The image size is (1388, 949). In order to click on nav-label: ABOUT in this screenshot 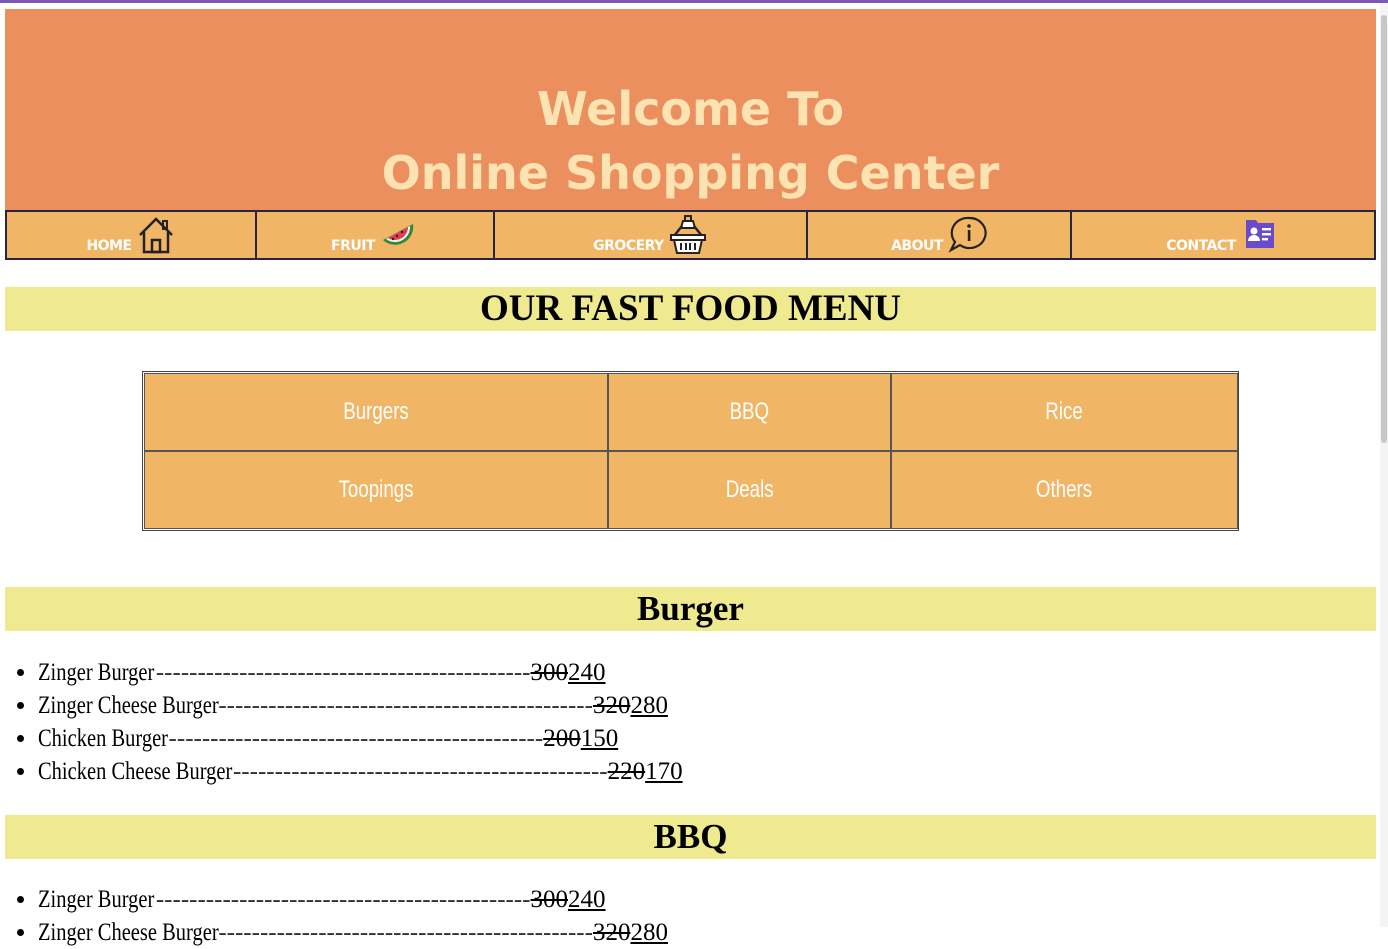, I will do `click(917, 246)`.